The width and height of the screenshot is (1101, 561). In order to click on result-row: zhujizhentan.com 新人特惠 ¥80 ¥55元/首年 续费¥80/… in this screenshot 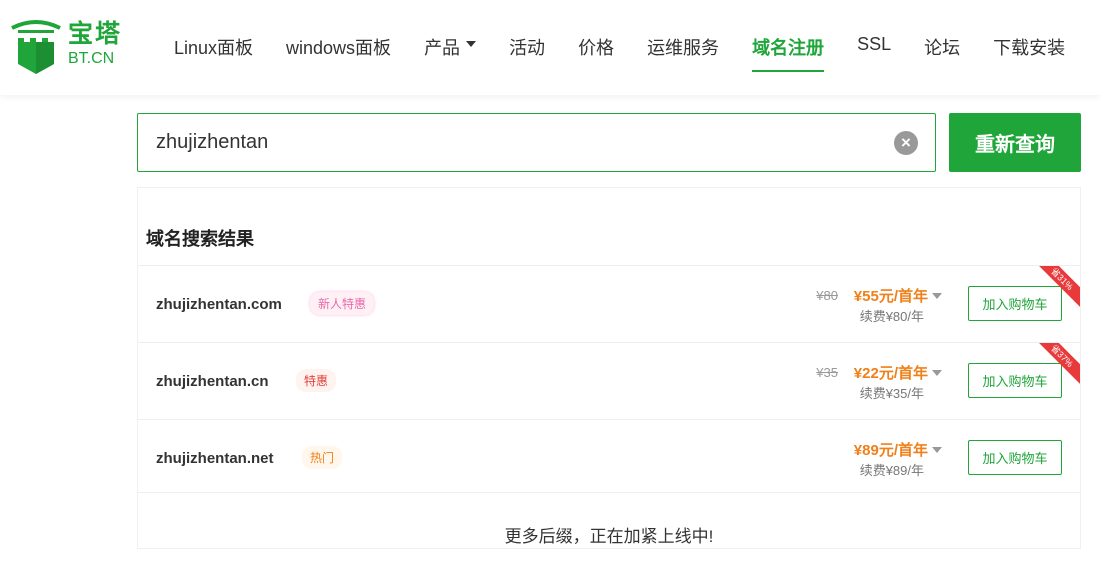, I will do `click(609, 303)`.